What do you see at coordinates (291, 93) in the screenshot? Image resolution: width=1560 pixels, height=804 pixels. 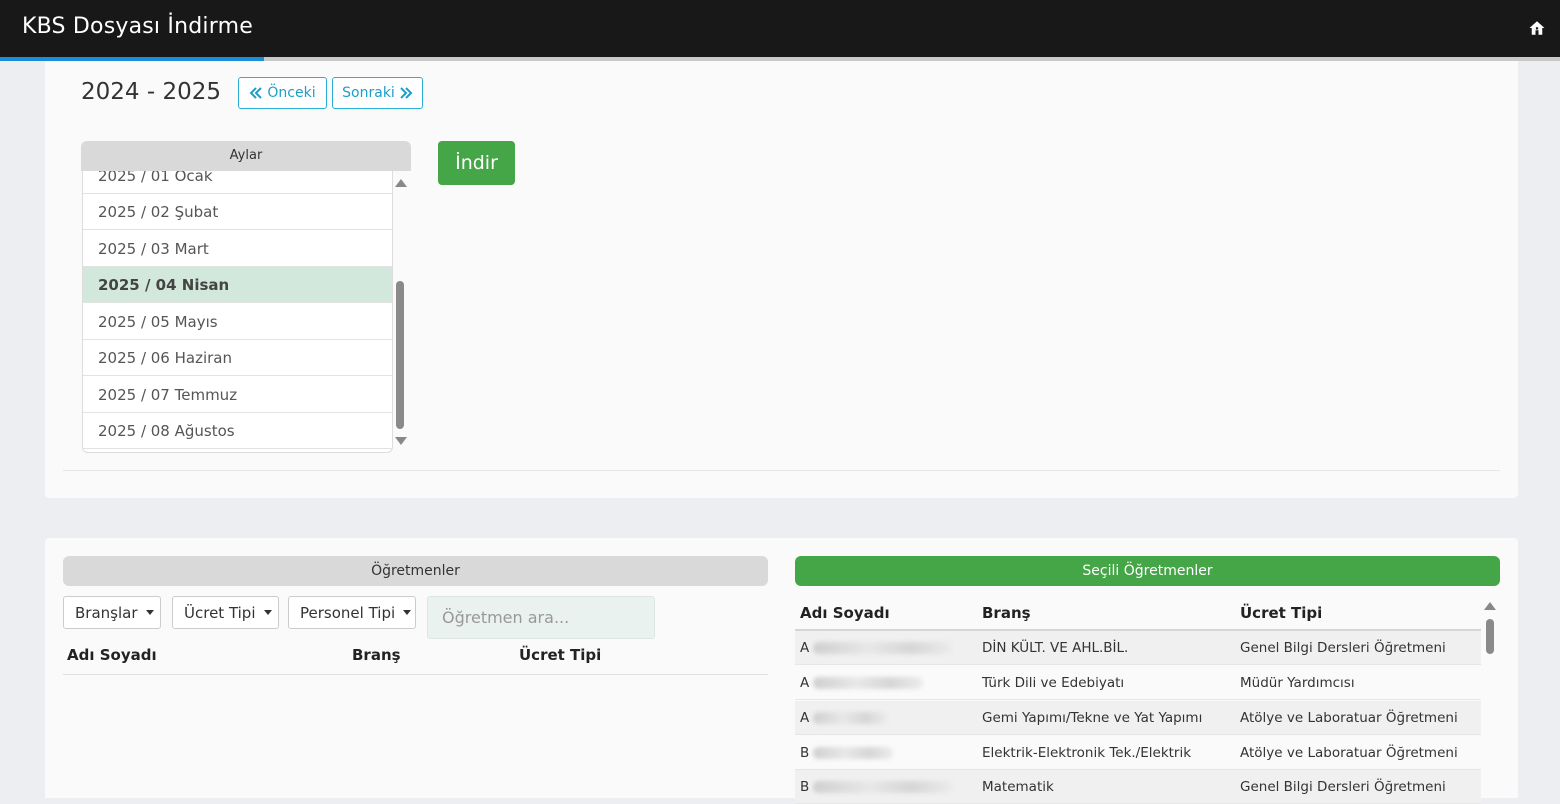 I see `previous-label: Önceki` at bounding box center [291, 93].